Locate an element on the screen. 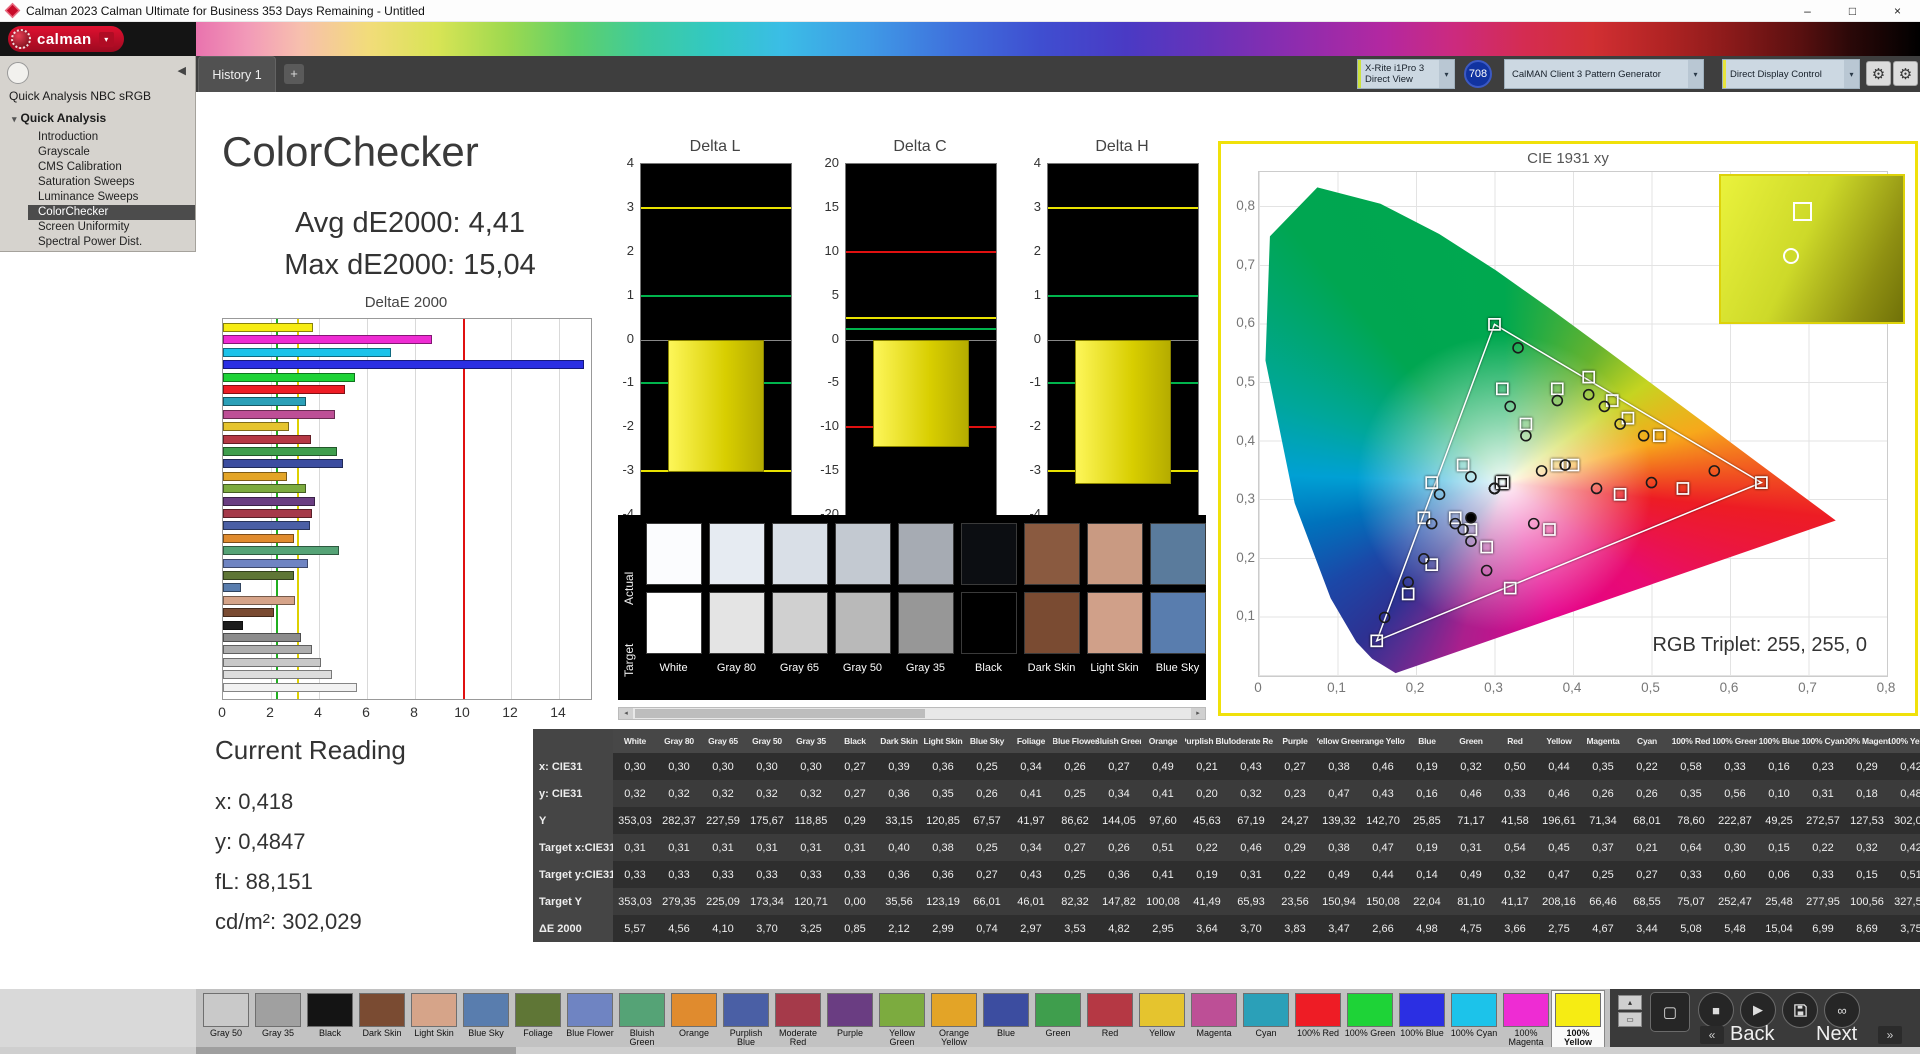 This screenshot has width=1920, height=1054. stop-button: ■ is located at coordinates (1716, 1010).